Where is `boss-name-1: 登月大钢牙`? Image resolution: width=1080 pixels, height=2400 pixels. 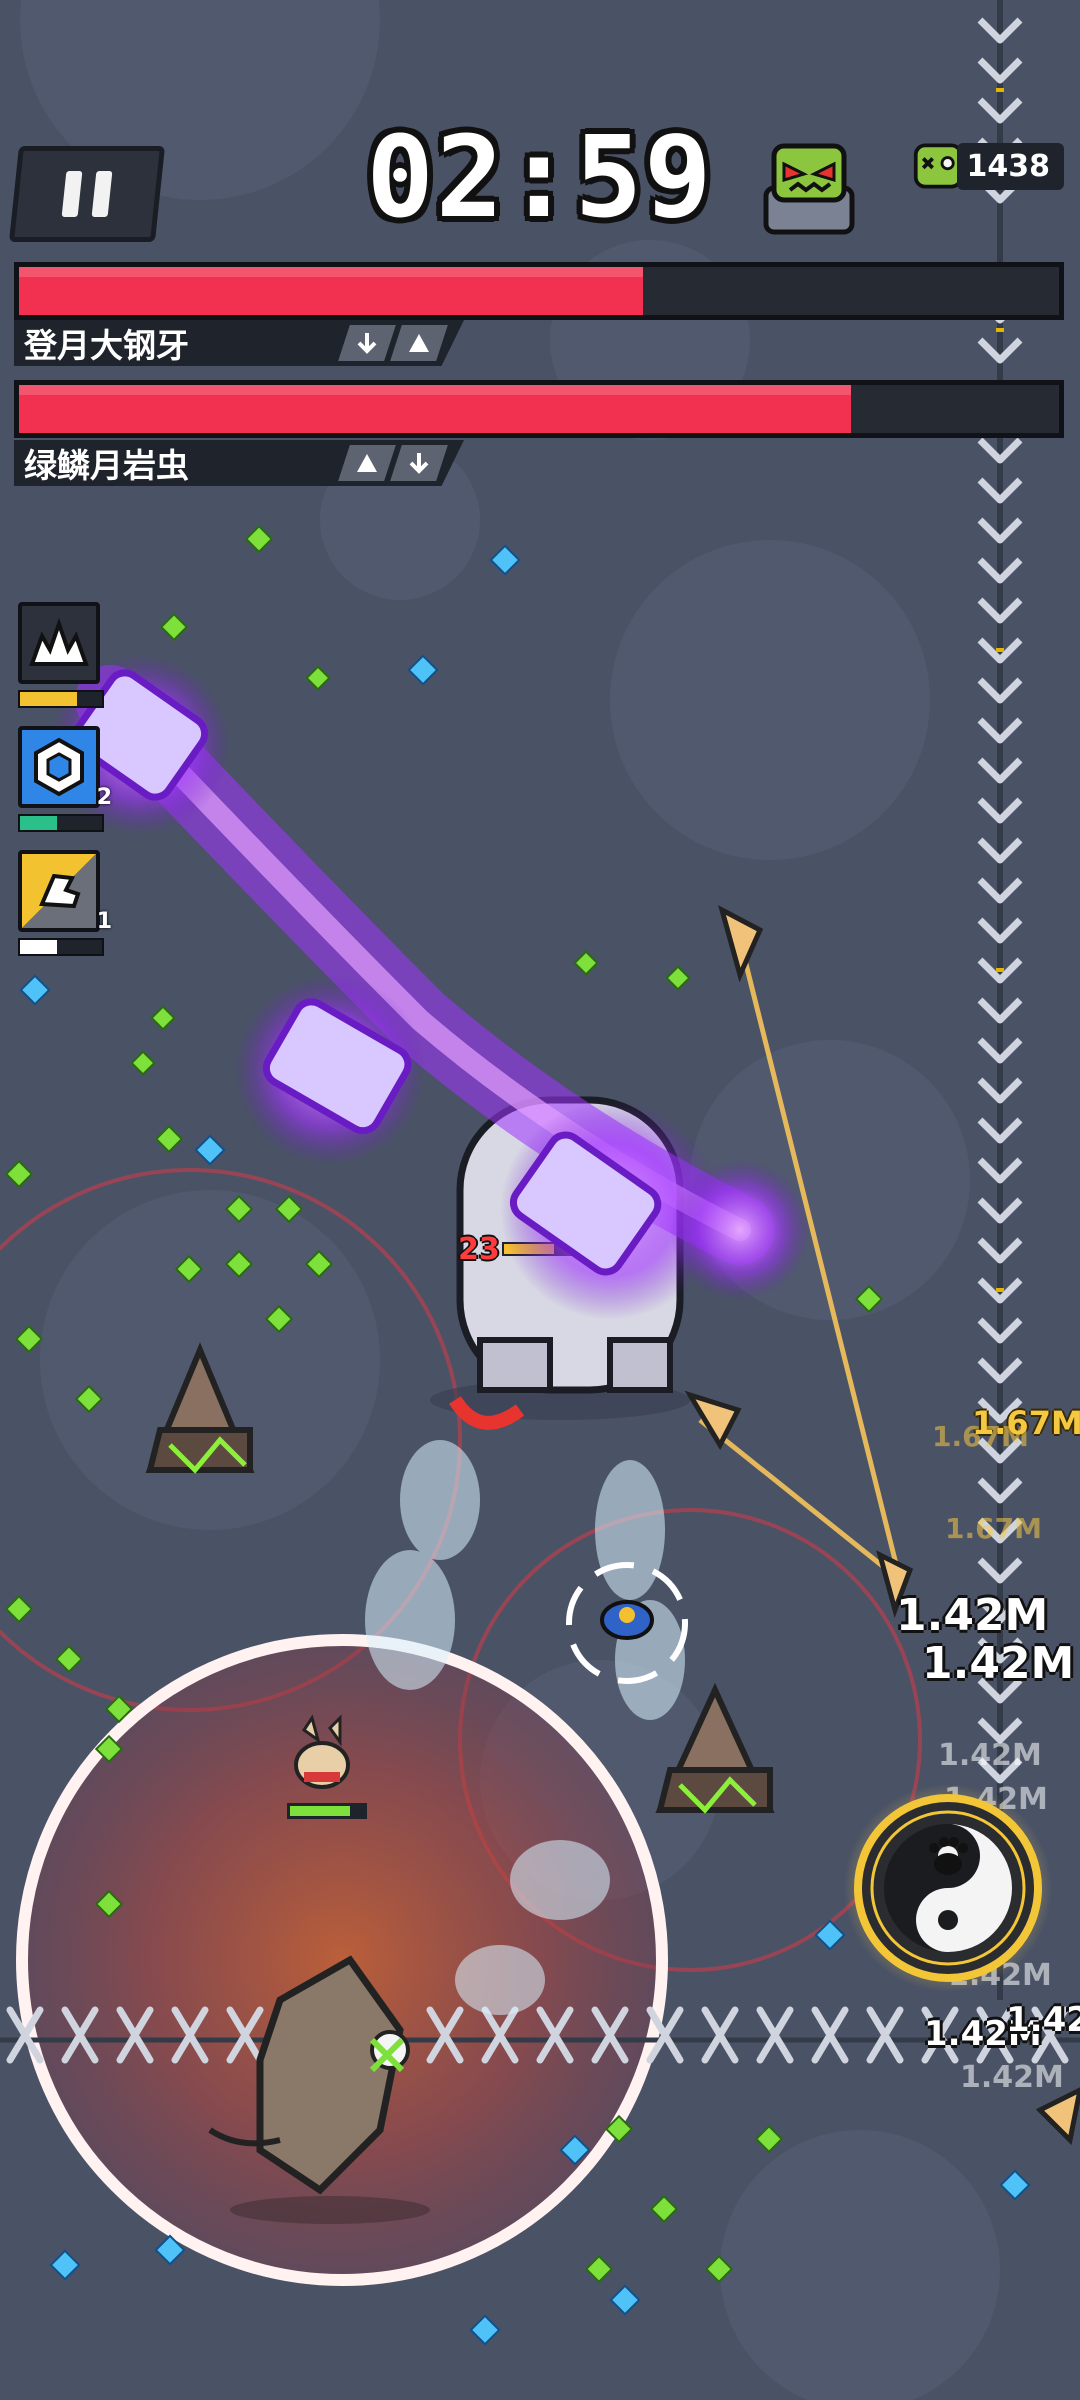 boss-name-1: 登月大钢牙 is located at coordinates (106, 345).